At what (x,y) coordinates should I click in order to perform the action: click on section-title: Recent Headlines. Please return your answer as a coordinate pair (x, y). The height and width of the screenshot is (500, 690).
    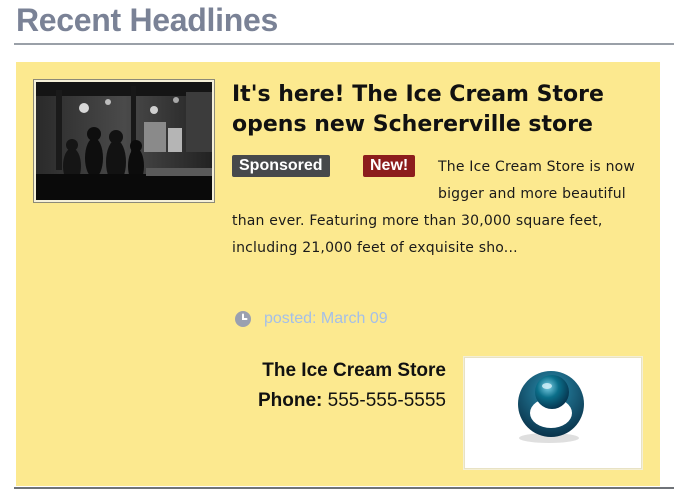
    Looking at the image, I should click on (147, 20).